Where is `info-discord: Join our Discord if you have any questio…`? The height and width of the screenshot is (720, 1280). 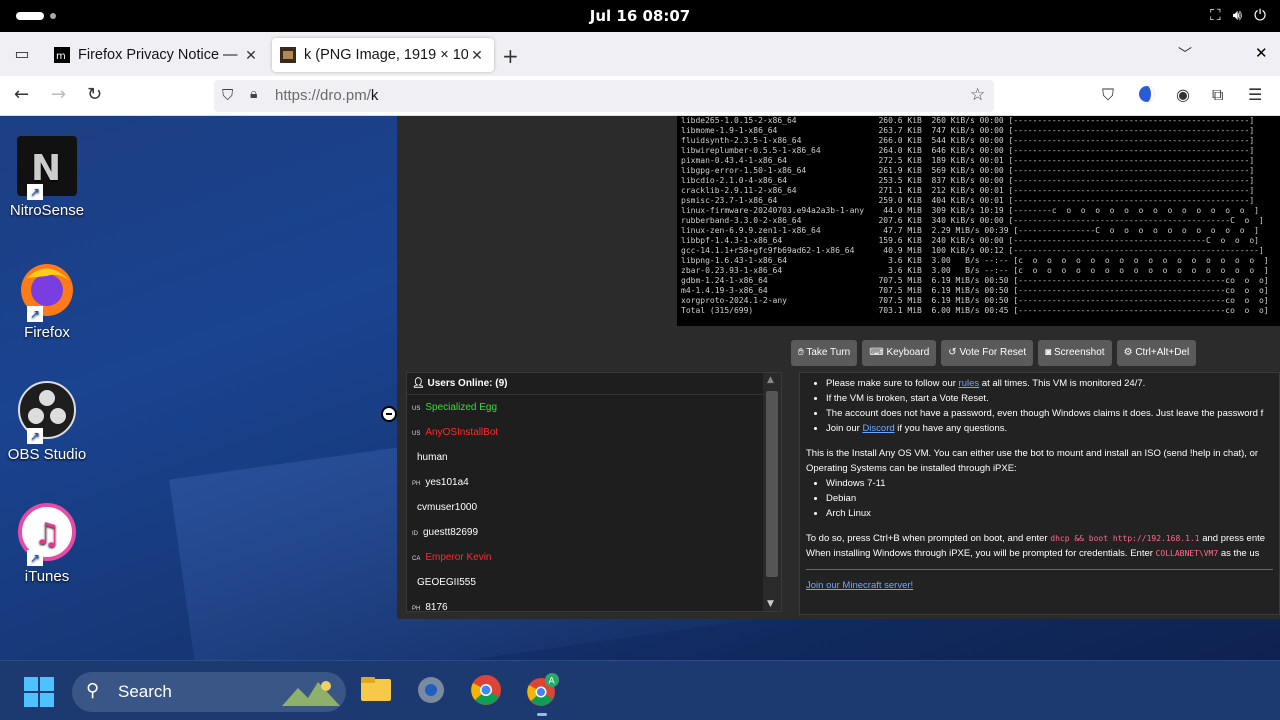
info-discord: Join our Discord if you have any questio… is located at coordinates (1049, 428).